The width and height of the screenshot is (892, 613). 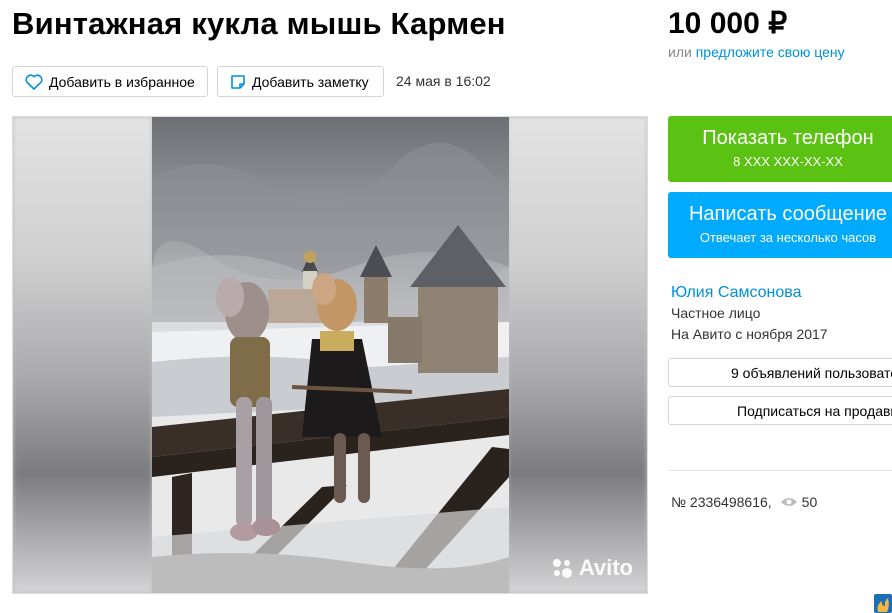 What do you see at coordinates (562, 568) in the screenshot?
I see `avito-logo-icon` at bounding box center [562, 568].